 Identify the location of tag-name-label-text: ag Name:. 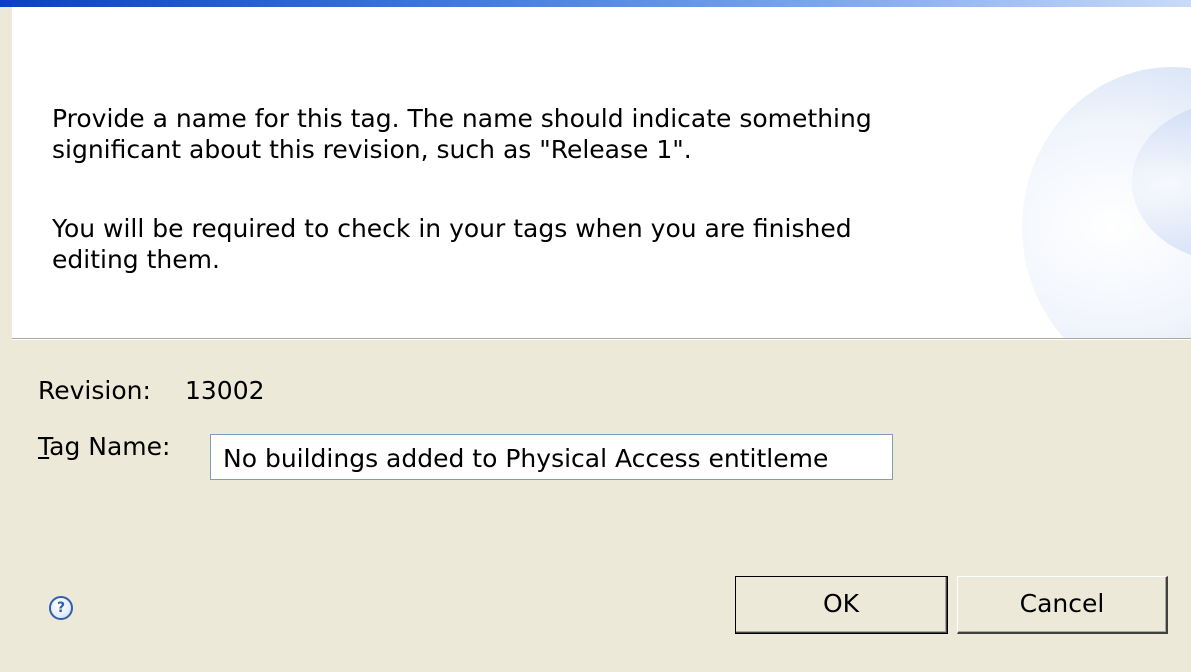
(110, 446).